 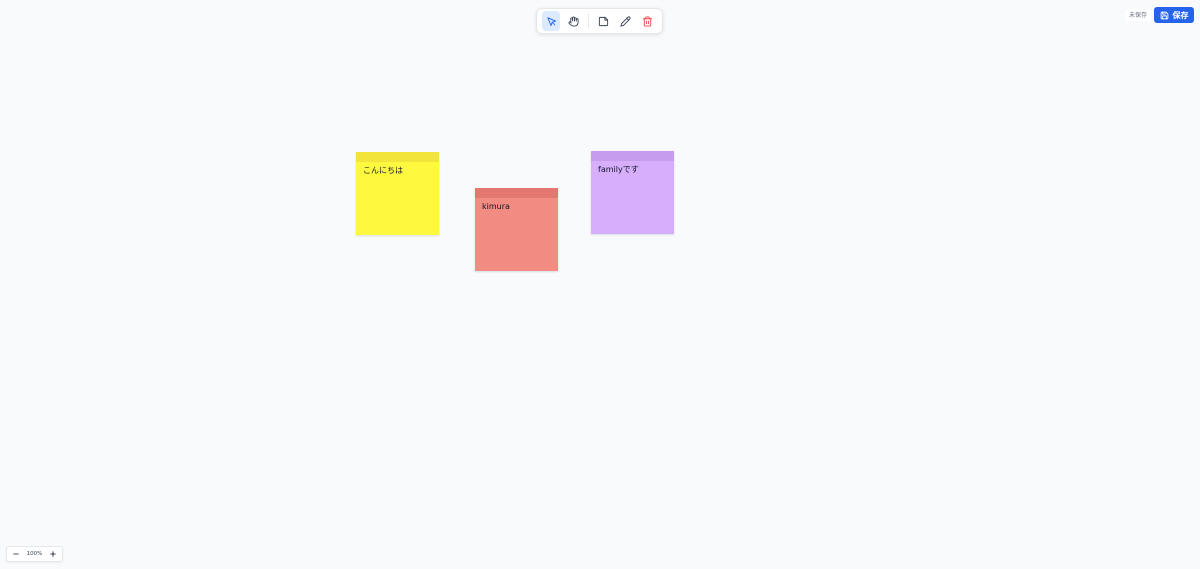 I want to click on save-button-label: 保存, so click(x=1180, y=15).